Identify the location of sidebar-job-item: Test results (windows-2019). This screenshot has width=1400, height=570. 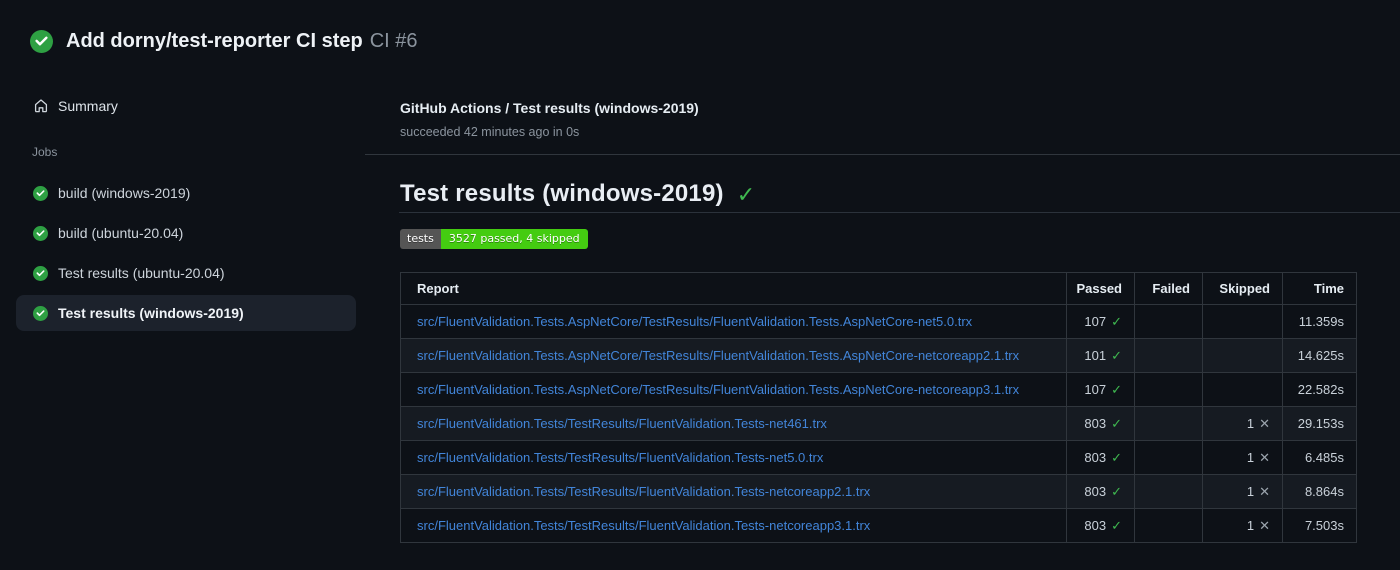
(186, 313).